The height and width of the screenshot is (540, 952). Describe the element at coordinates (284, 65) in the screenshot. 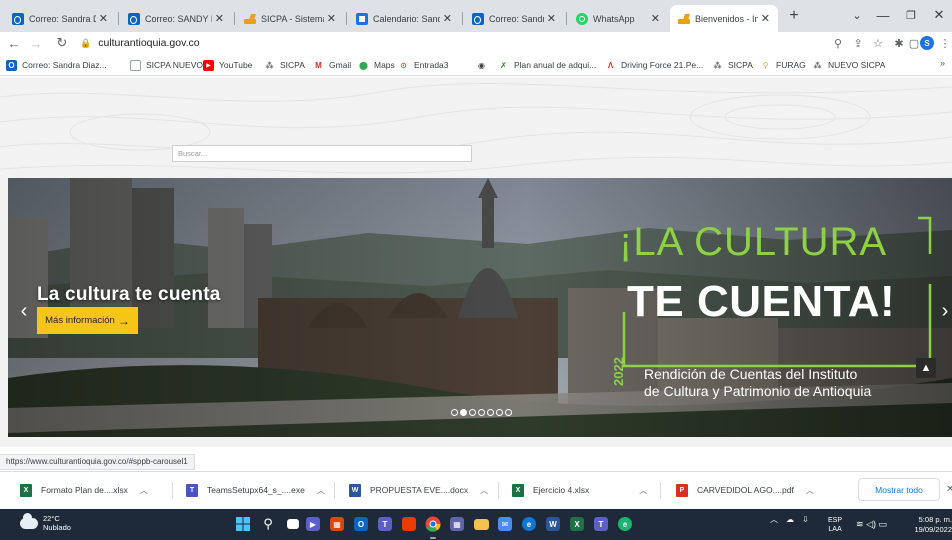

I see `bookmark-sicpa: ⁂ SICPA` at that location.